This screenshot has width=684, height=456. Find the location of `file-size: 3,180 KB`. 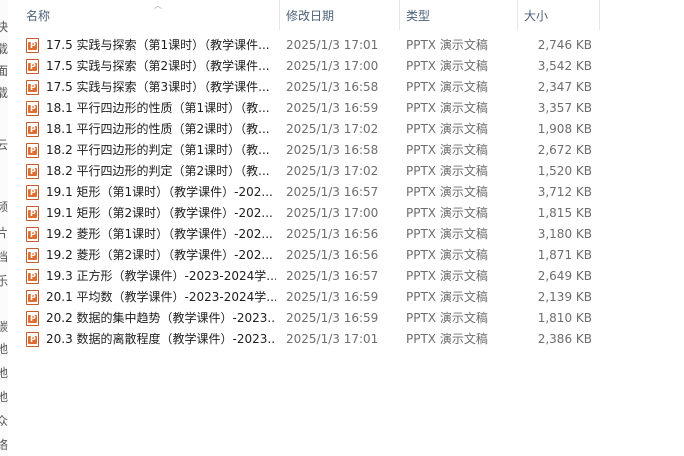

file-size: 3,180 KB is located at coordinates (564, 234).